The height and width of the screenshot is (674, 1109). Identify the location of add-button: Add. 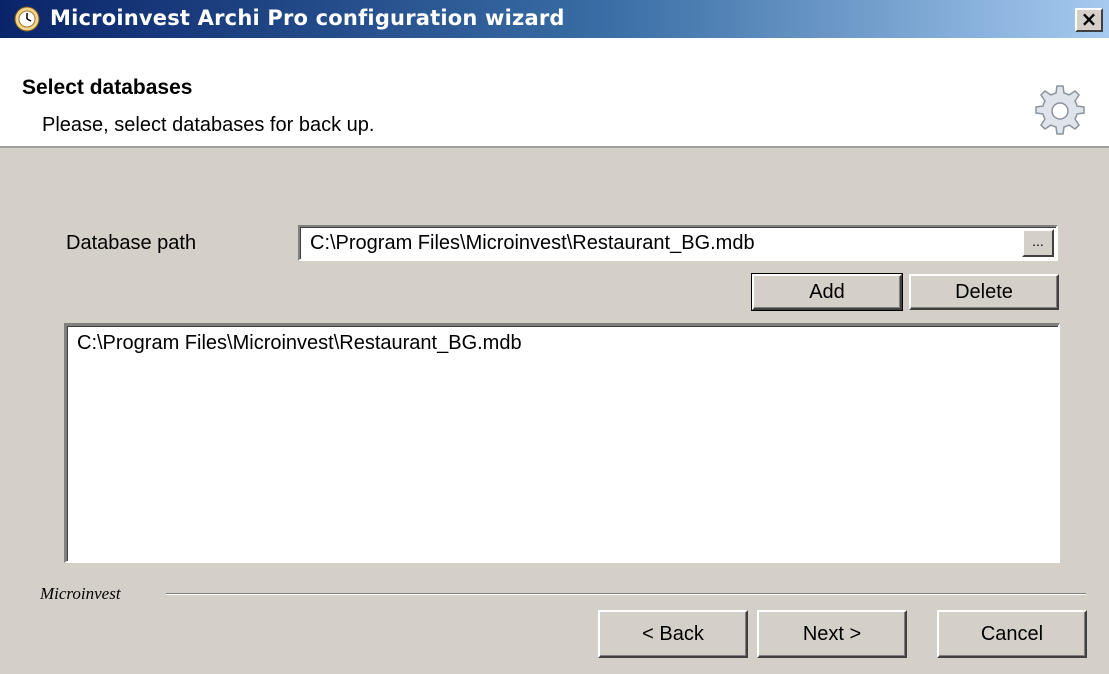
(827, 292).